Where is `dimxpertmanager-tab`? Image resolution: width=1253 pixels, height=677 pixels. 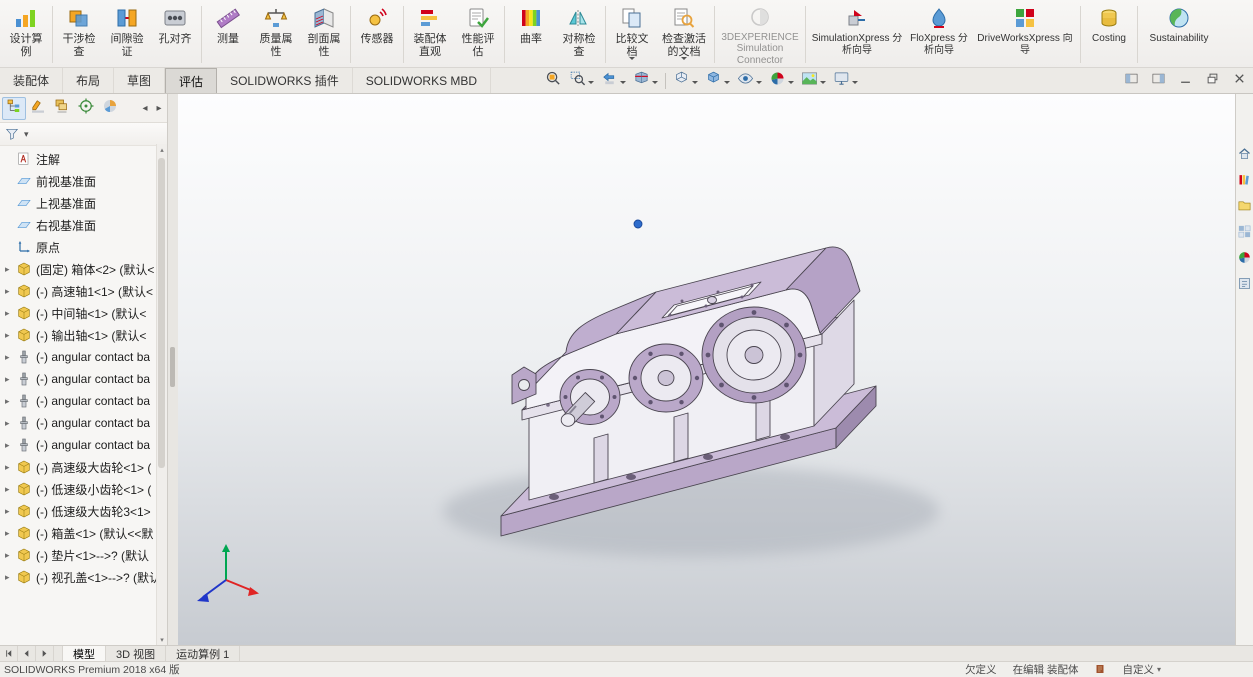 dimxpertmanager-tab is located at coordinates (86, 108).